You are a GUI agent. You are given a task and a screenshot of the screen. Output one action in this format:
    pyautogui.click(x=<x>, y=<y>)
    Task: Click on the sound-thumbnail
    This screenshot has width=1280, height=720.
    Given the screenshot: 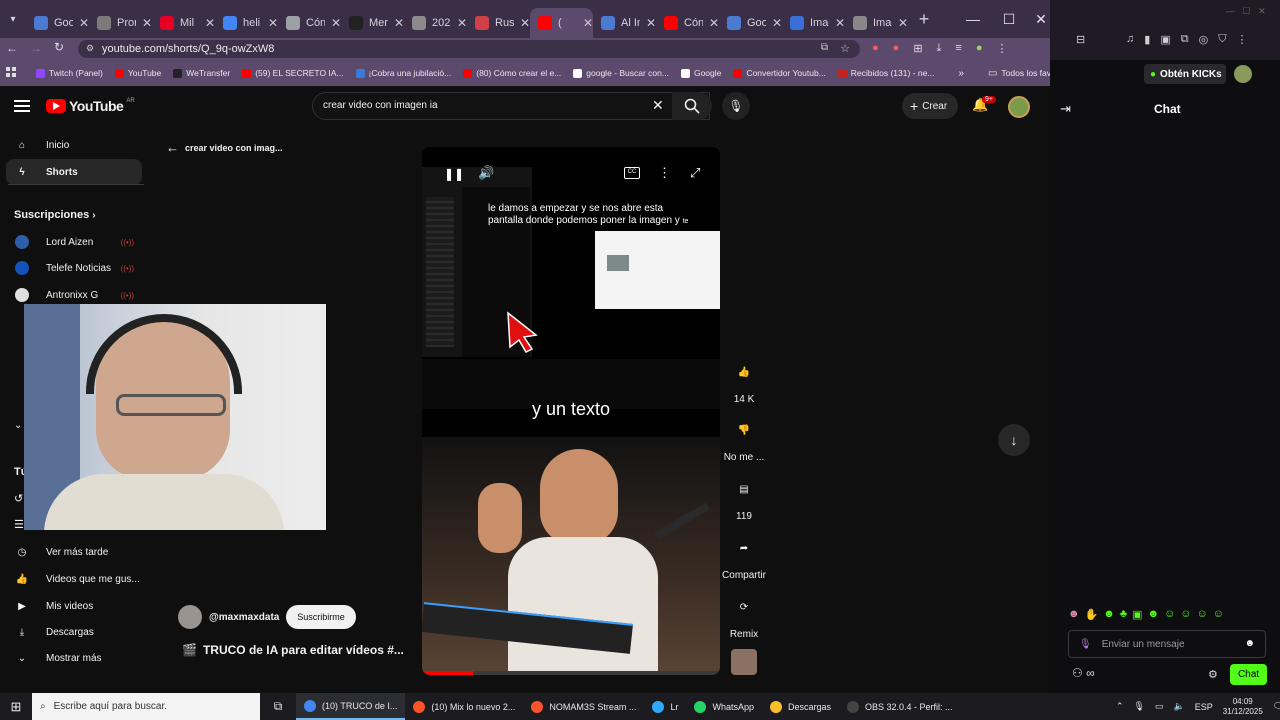 What is the action you would take?
    pyautogui.click(x=744, y=662)
    